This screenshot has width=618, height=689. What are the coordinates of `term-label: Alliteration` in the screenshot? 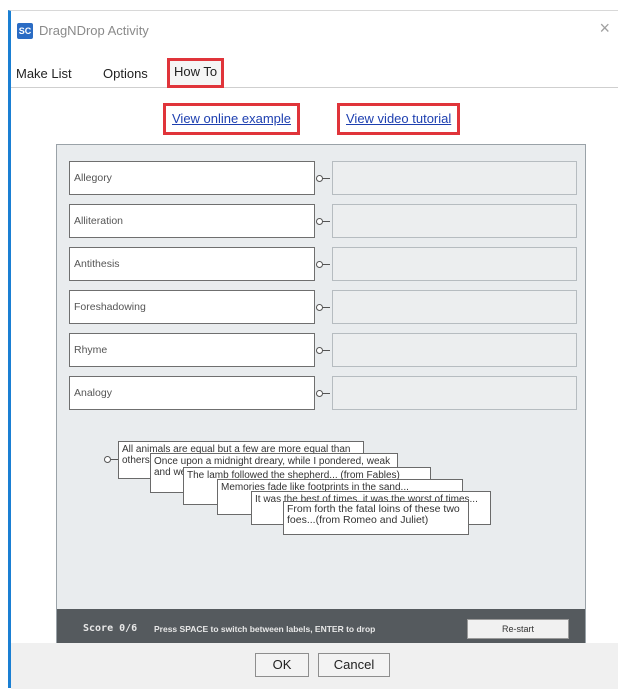 It's located at (192, 221).